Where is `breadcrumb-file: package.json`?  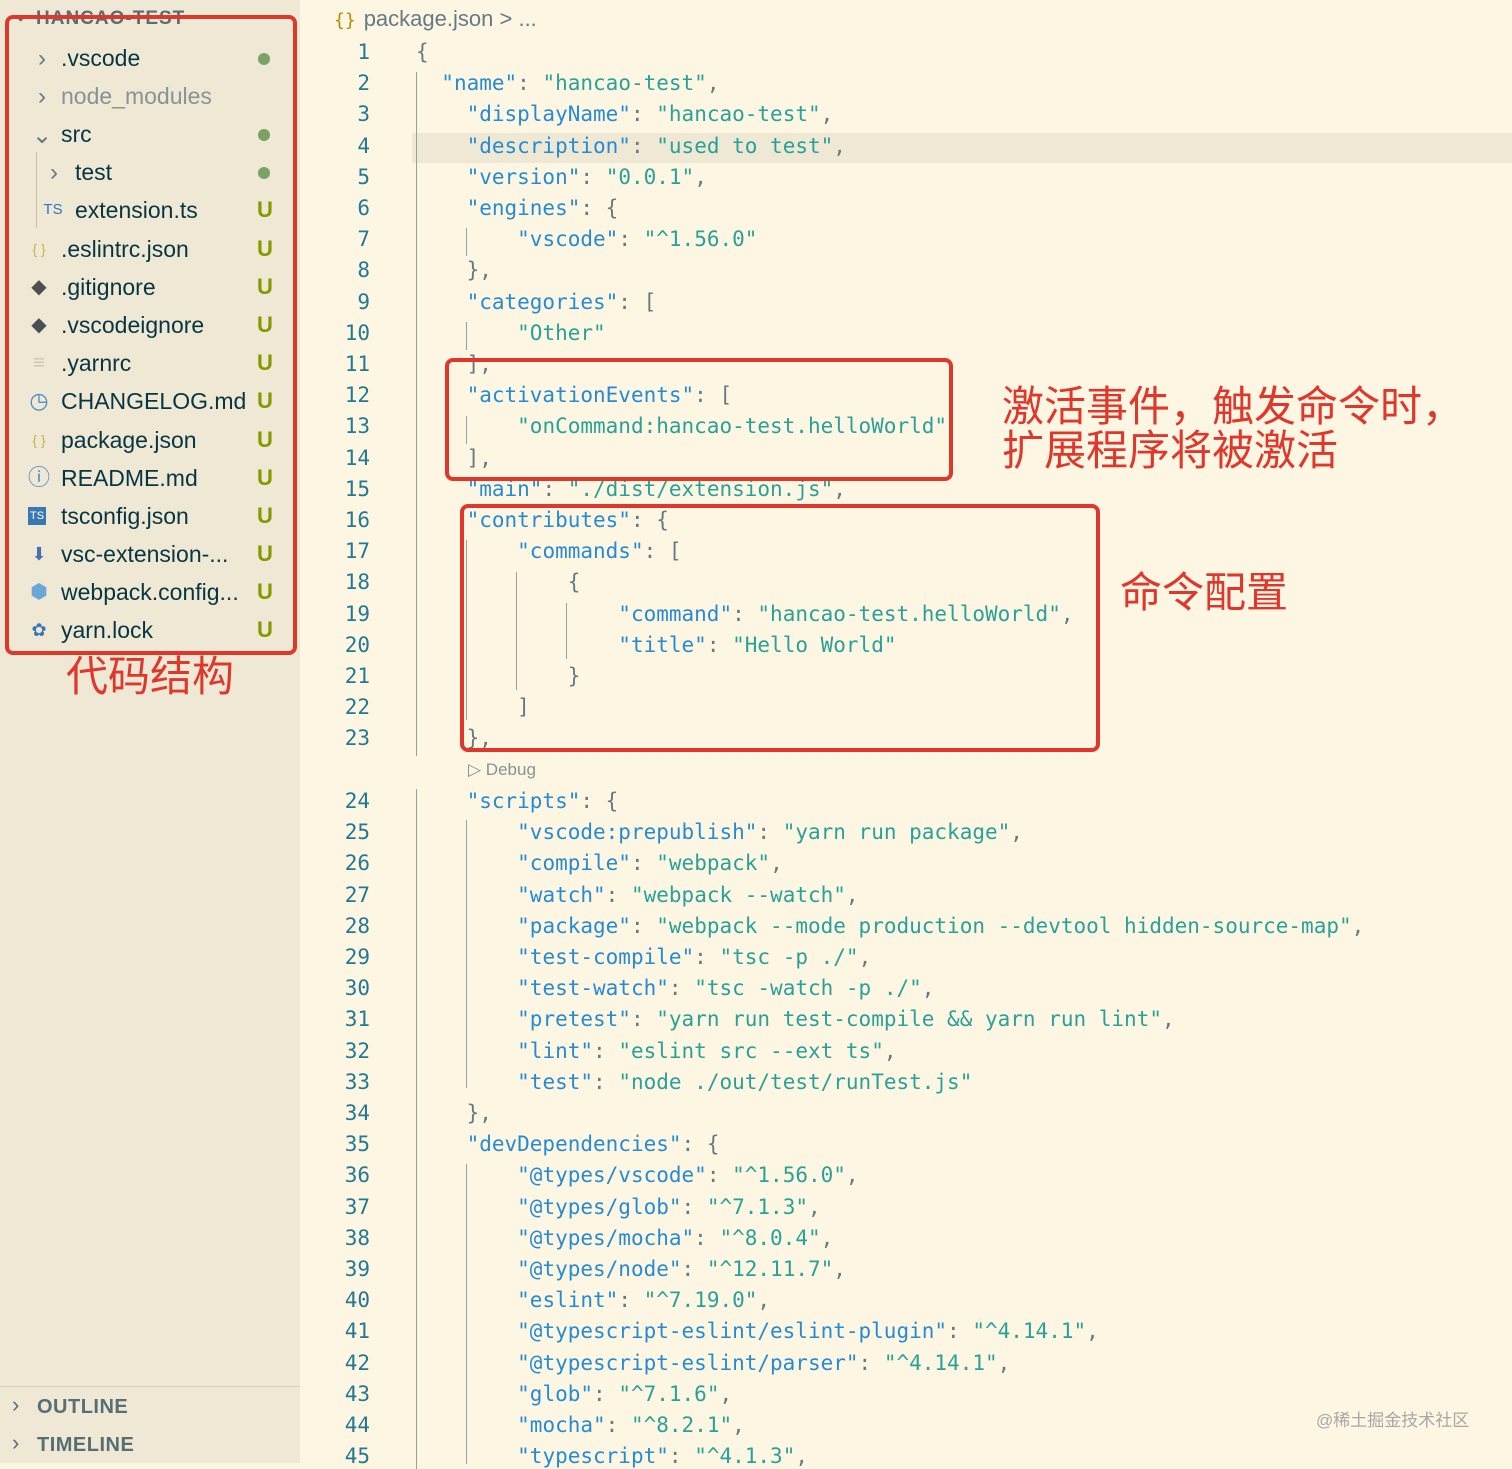
breadcrumb-file: package.json is located at coordinates (429, 18).